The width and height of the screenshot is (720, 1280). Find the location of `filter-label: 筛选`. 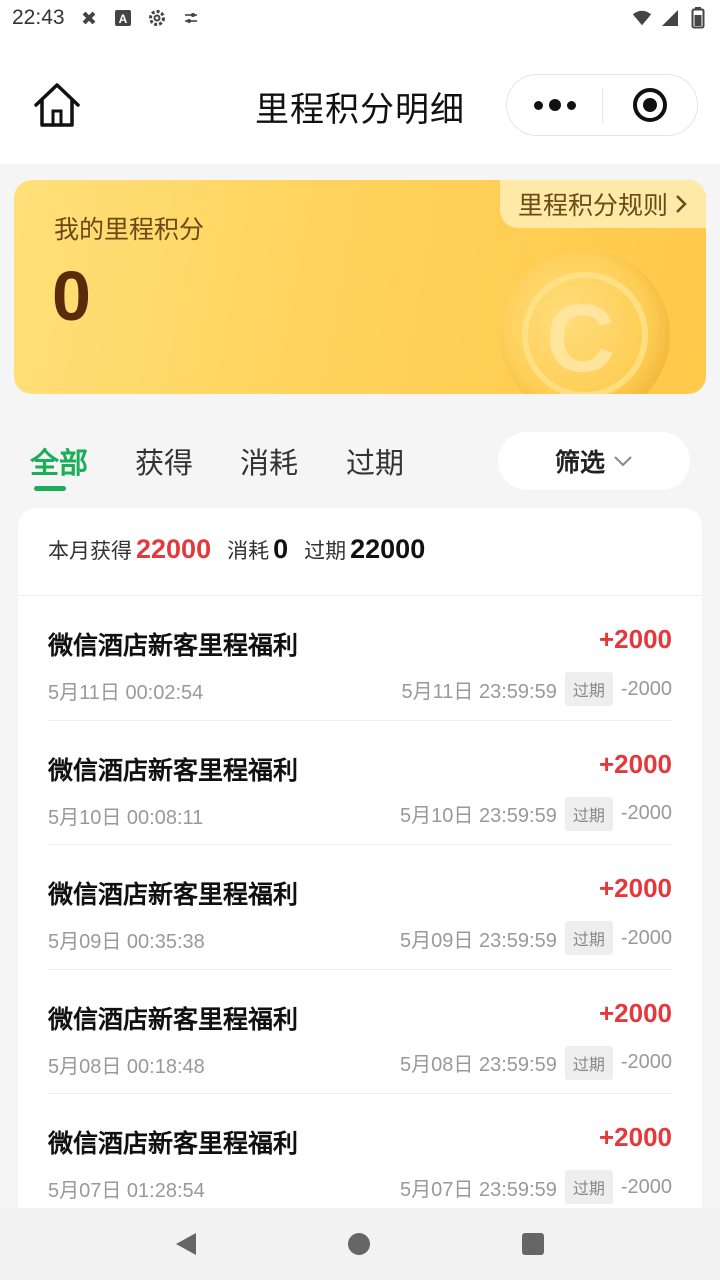

filter-label: 筛选 is located at coordinates (579, 462).